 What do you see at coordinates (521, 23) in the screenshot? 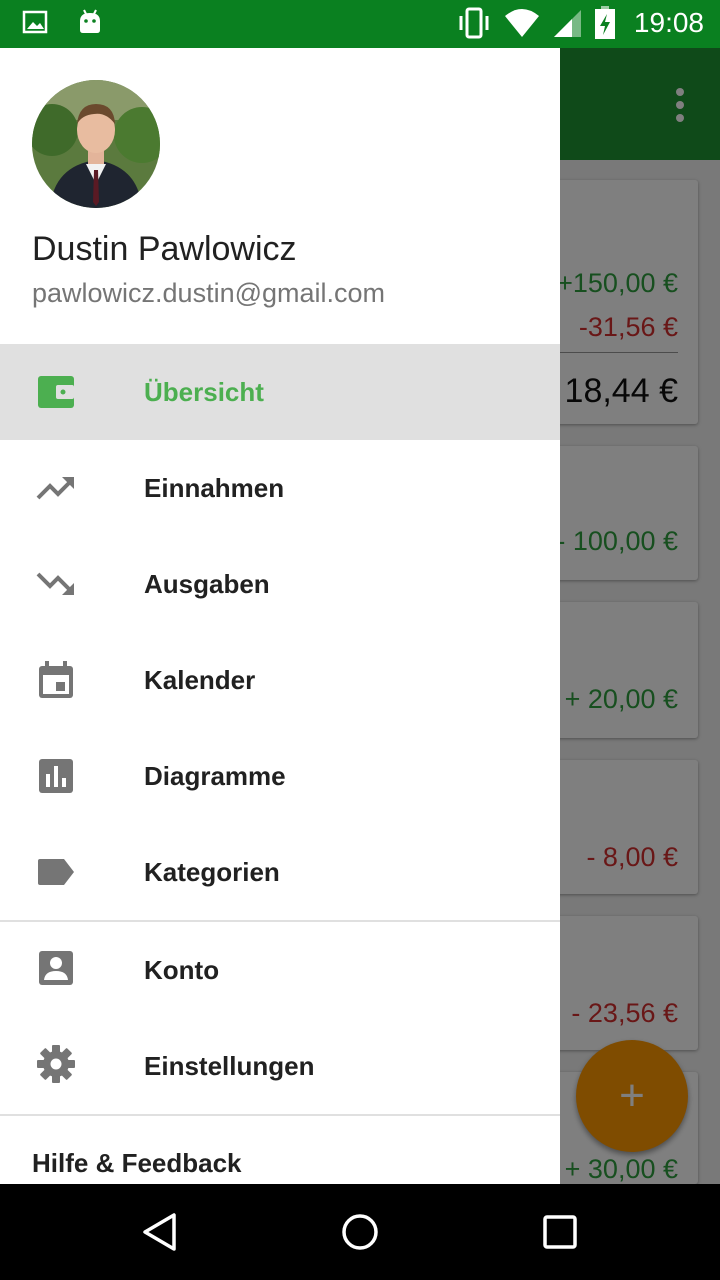
I see `wifi-icon` at bounding box center [521, 23].